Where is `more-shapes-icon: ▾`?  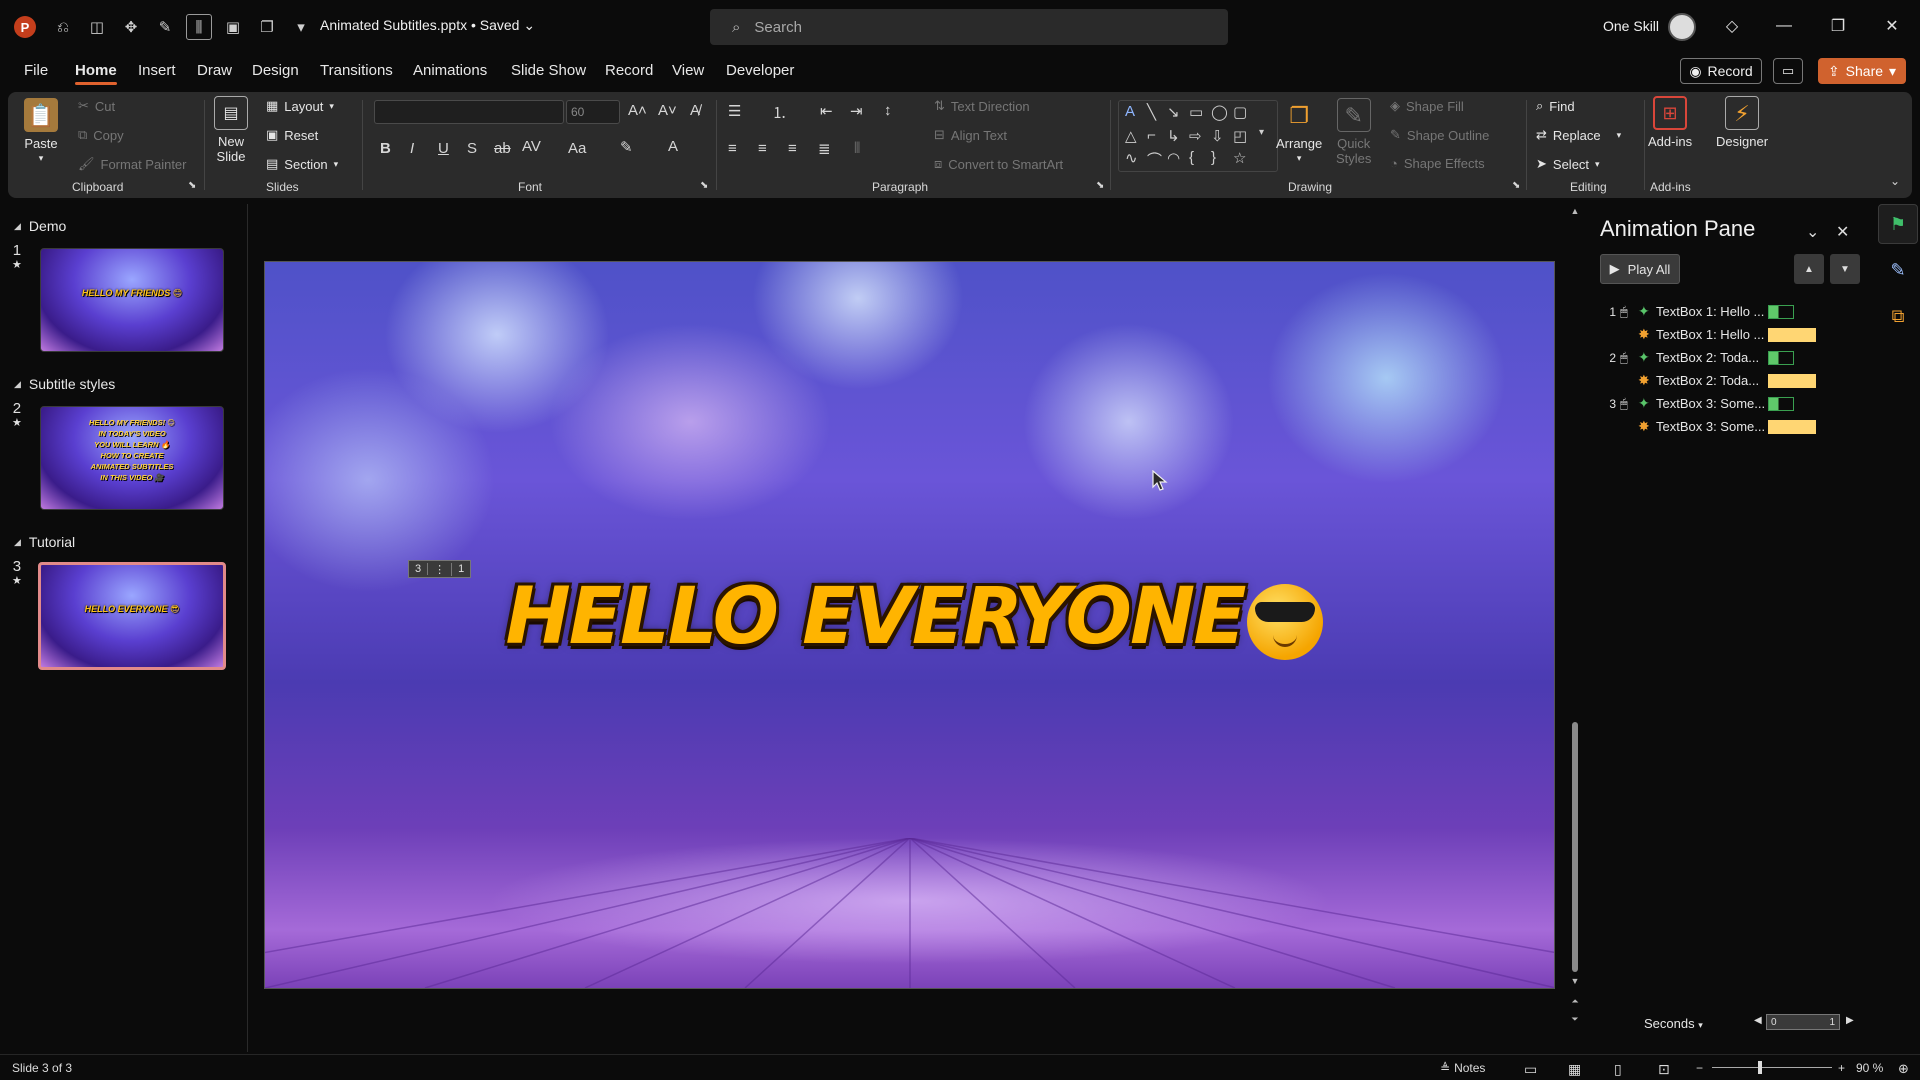
more-shapes-icon: ▾ is located at coordinates (1261, 132).